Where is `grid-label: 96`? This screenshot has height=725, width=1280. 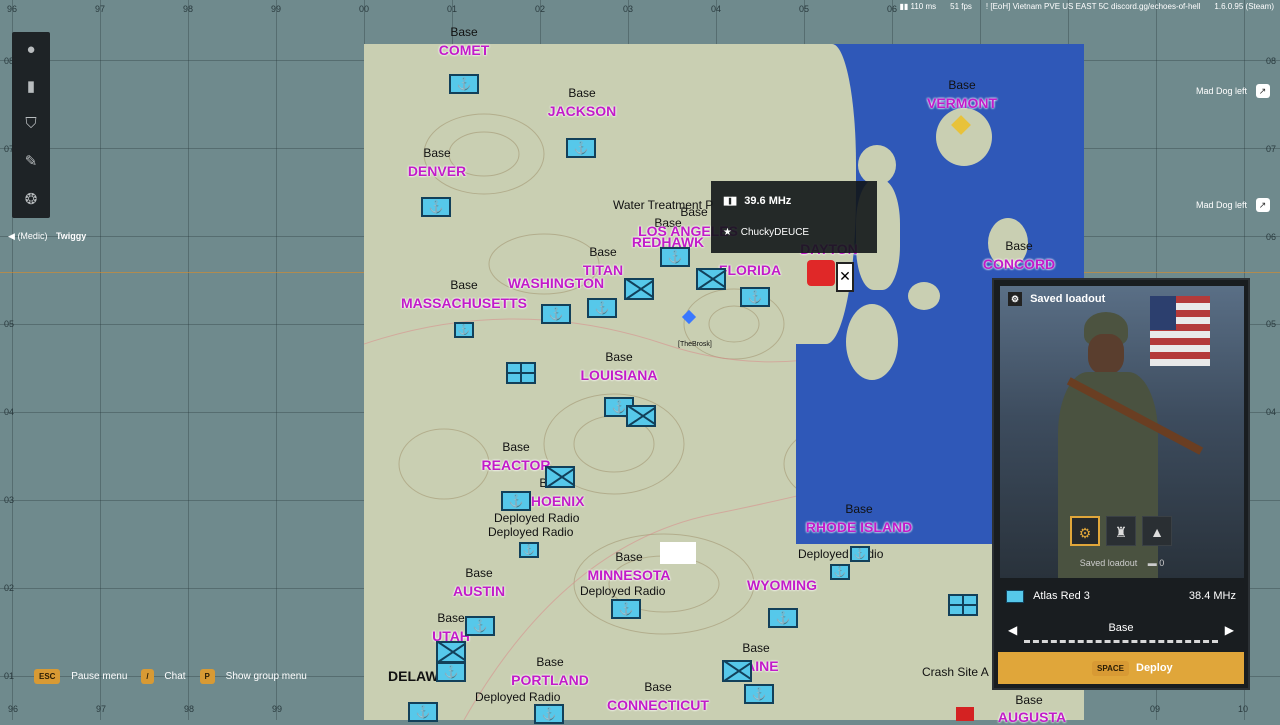
grid-label: 96 is located at coordinates (12, 9).